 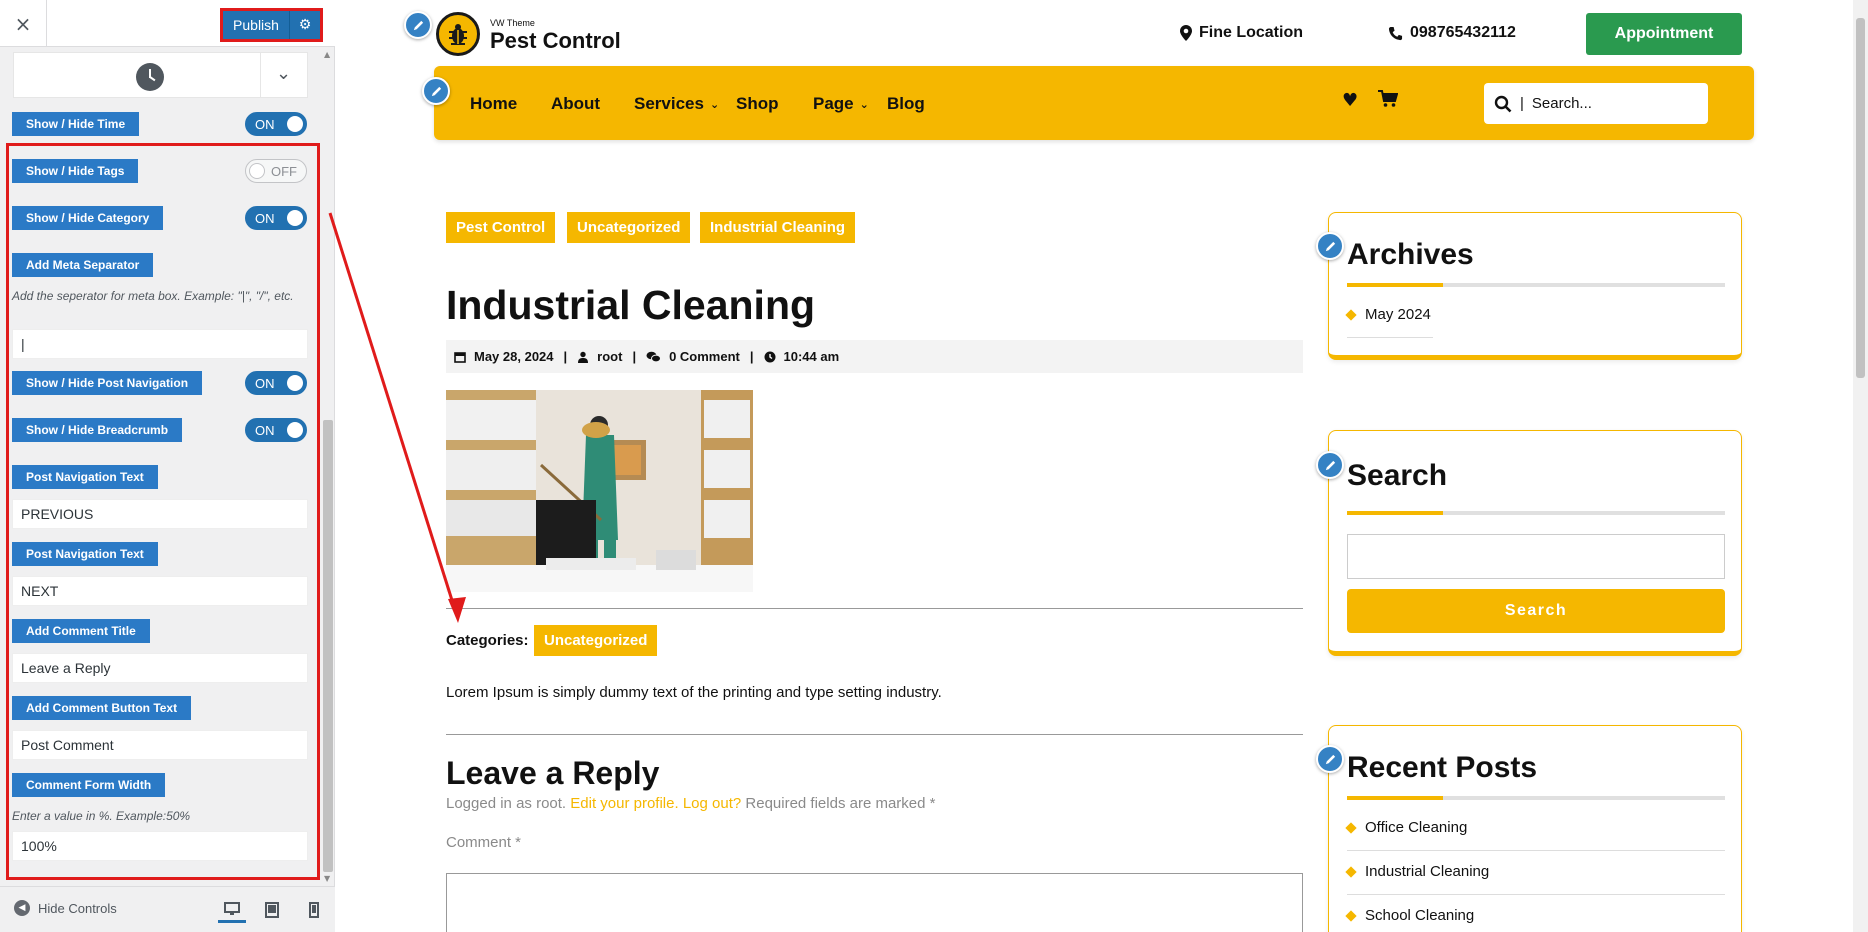 What do you see at coordinates (583, 357) in the screenshot?
I see `user-icon` at bounding box center [583, 357].